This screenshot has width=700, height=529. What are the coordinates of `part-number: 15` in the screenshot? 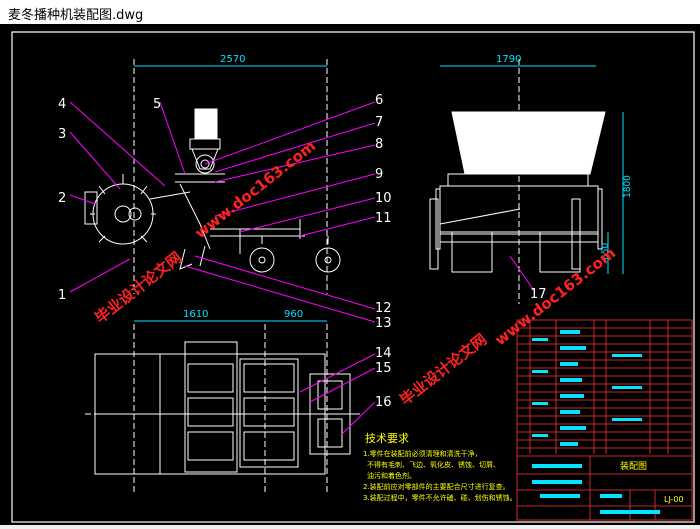 It's located at (383, 368).